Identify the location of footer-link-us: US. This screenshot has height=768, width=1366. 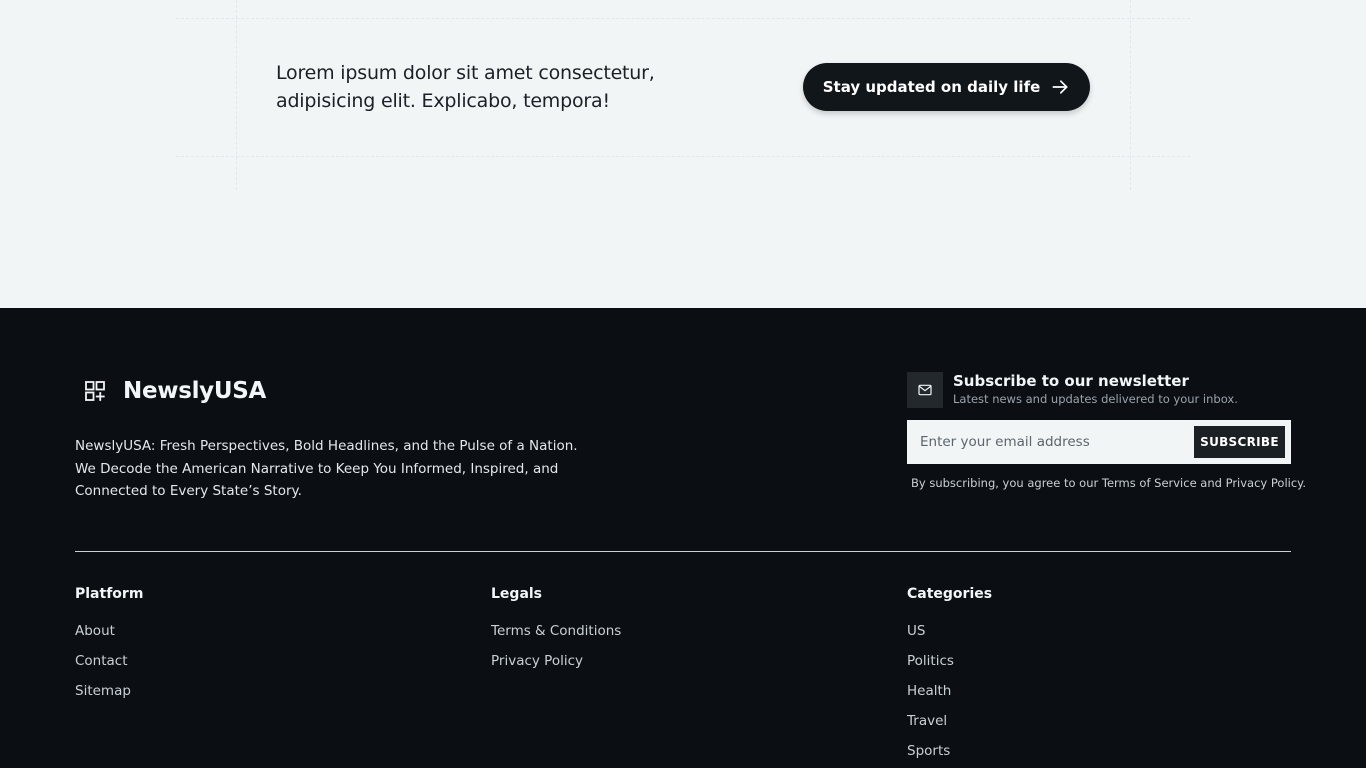
(949, 631).